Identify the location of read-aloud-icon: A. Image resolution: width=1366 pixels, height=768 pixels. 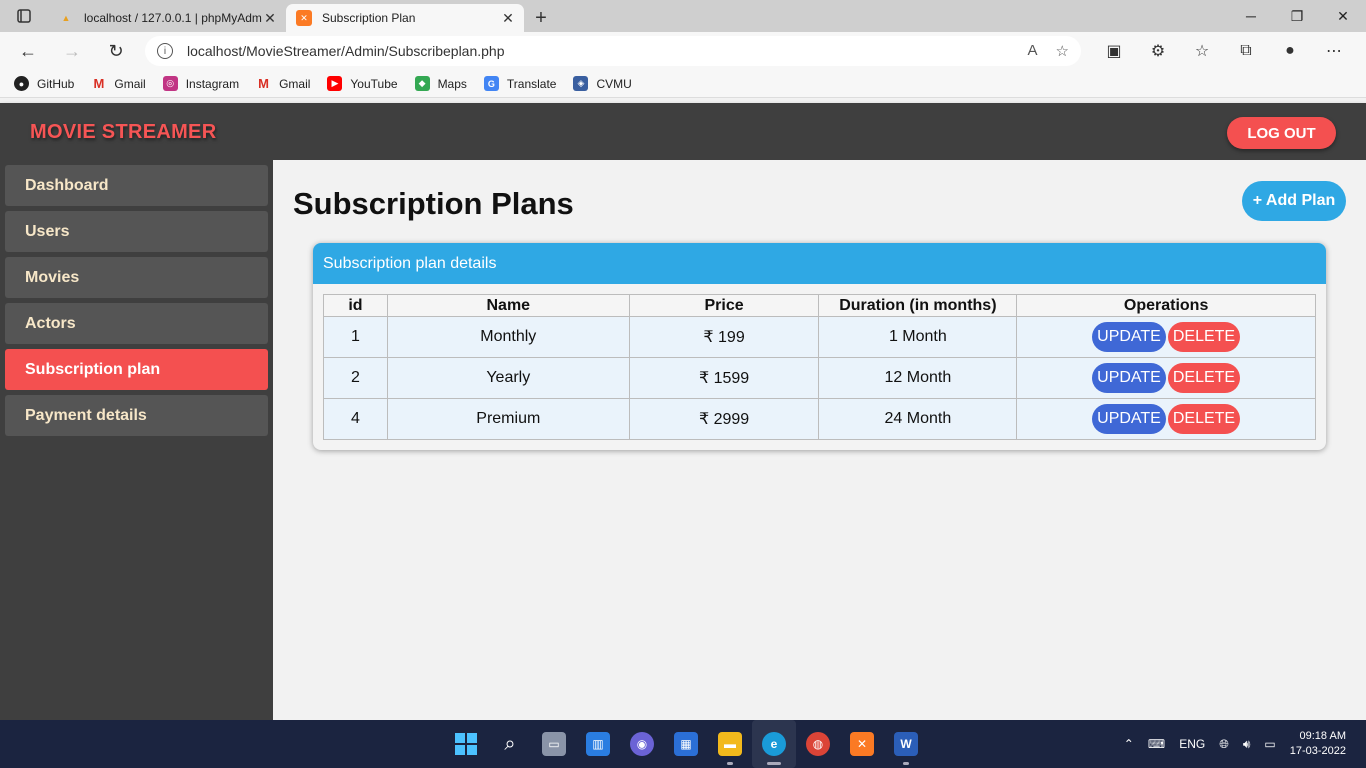
(1033, 51).